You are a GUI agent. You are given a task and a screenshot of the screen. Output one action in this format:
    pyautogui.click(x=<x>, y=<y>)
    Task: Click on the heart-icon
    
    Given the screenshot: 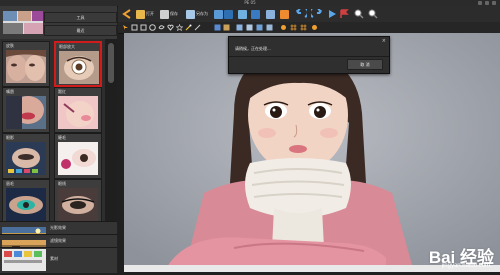 What is the action you would take?
    pyautogui.click(x=170, y=27)
    